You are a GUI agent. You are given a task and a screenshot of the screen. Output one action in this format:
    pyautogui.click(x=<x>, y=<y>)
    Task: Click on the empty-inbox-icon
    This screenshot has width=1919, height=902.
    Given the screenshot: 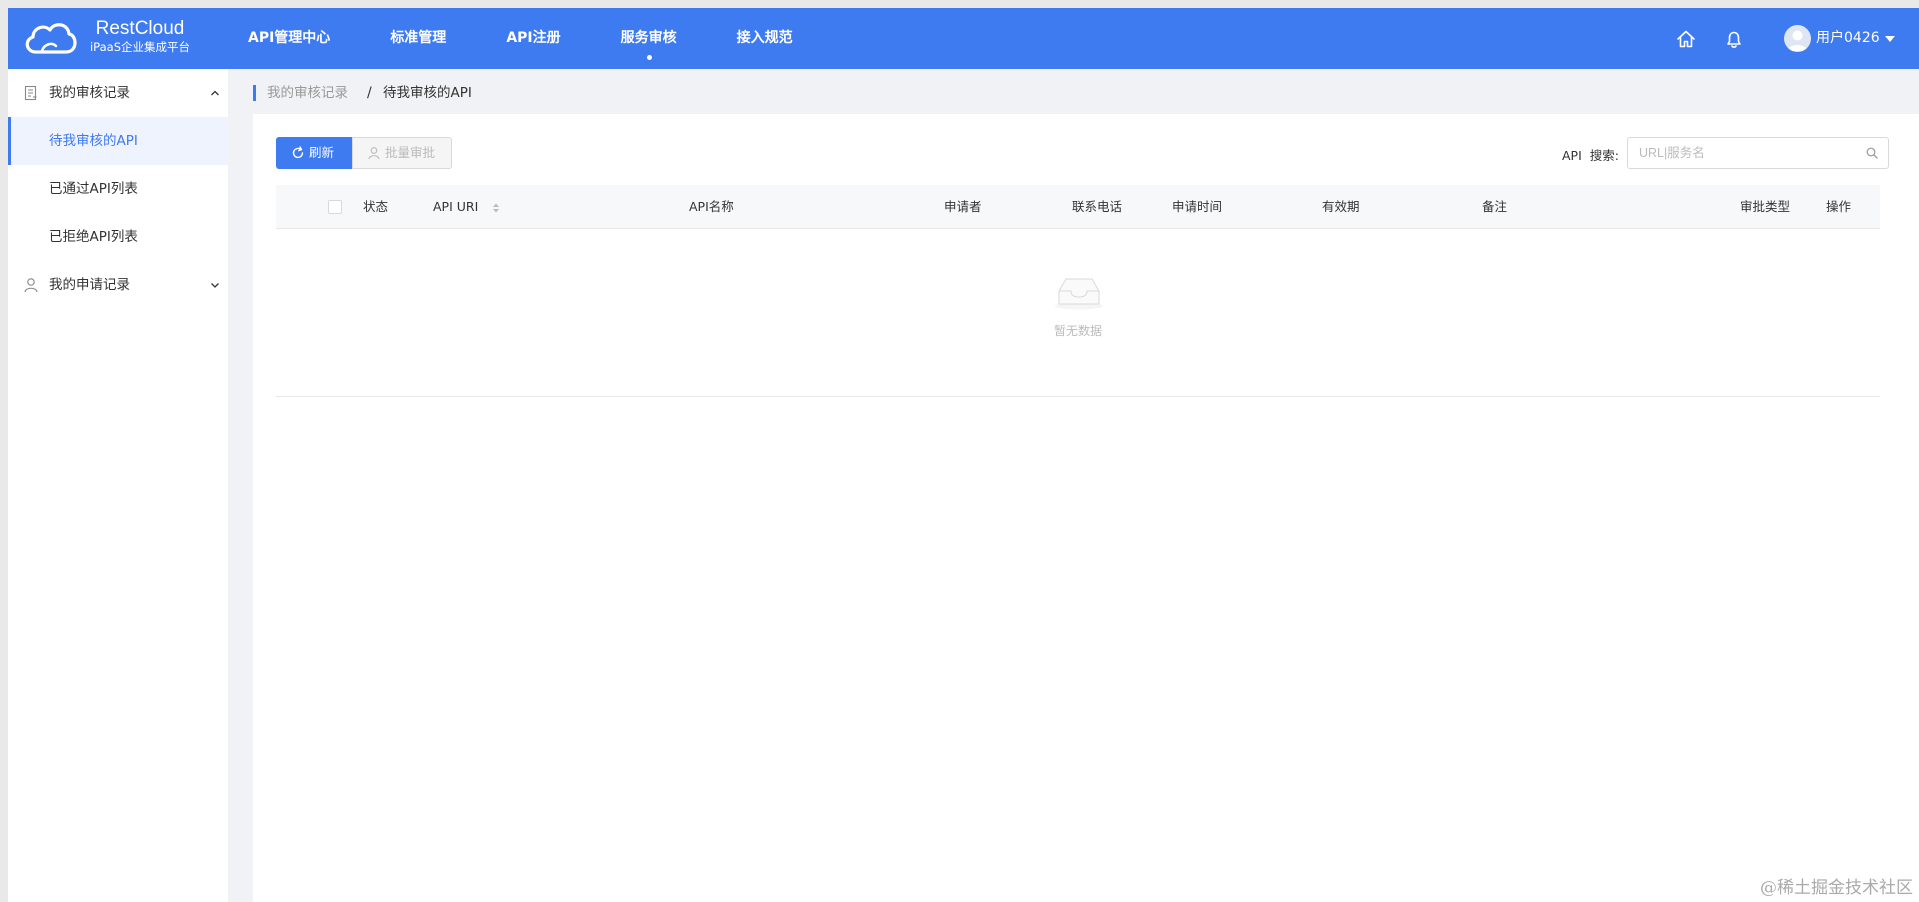 What is the action you would take?
    pyautogui.click(x=1079, y=294)
    